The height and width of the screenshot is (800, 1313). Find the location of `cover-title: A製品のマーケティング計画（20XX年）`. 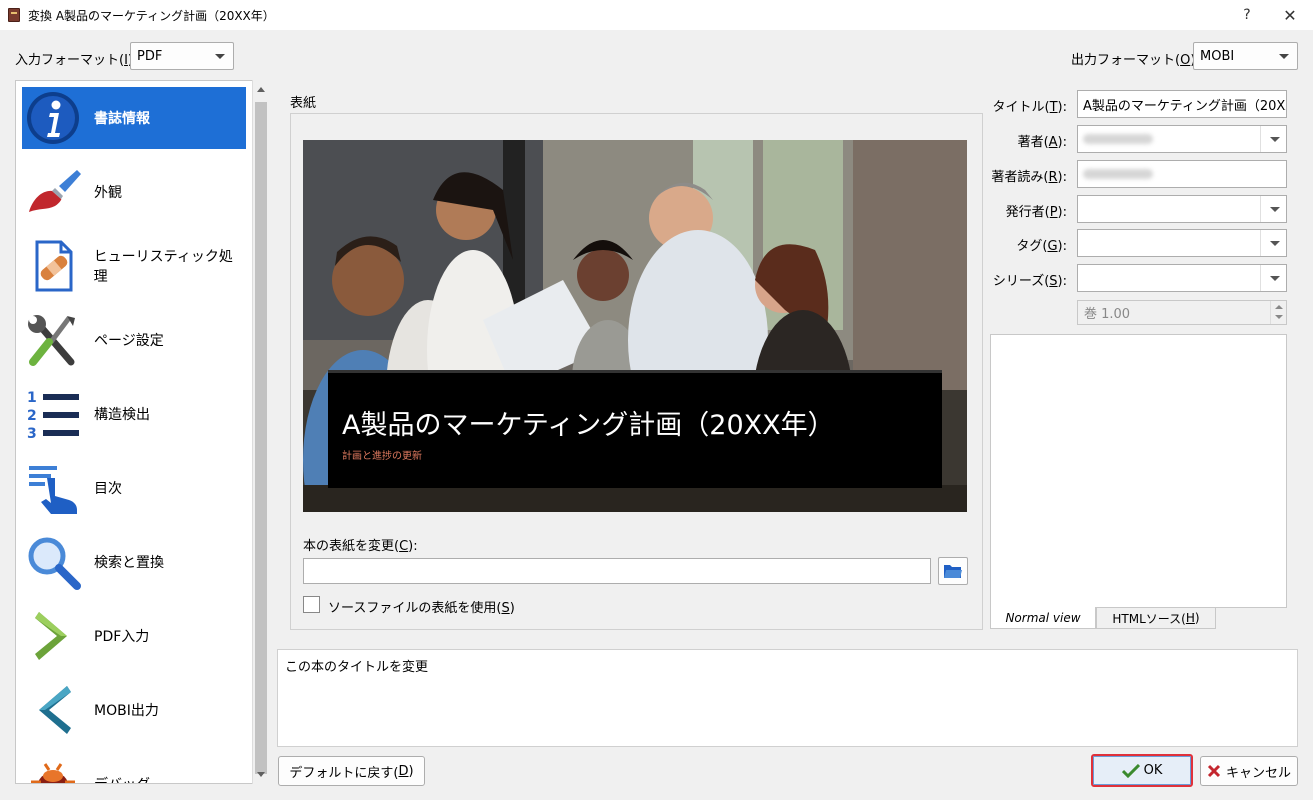

cover-title: A製品のマーケティング計画（20XX年） is located at coordinates (588, 425).